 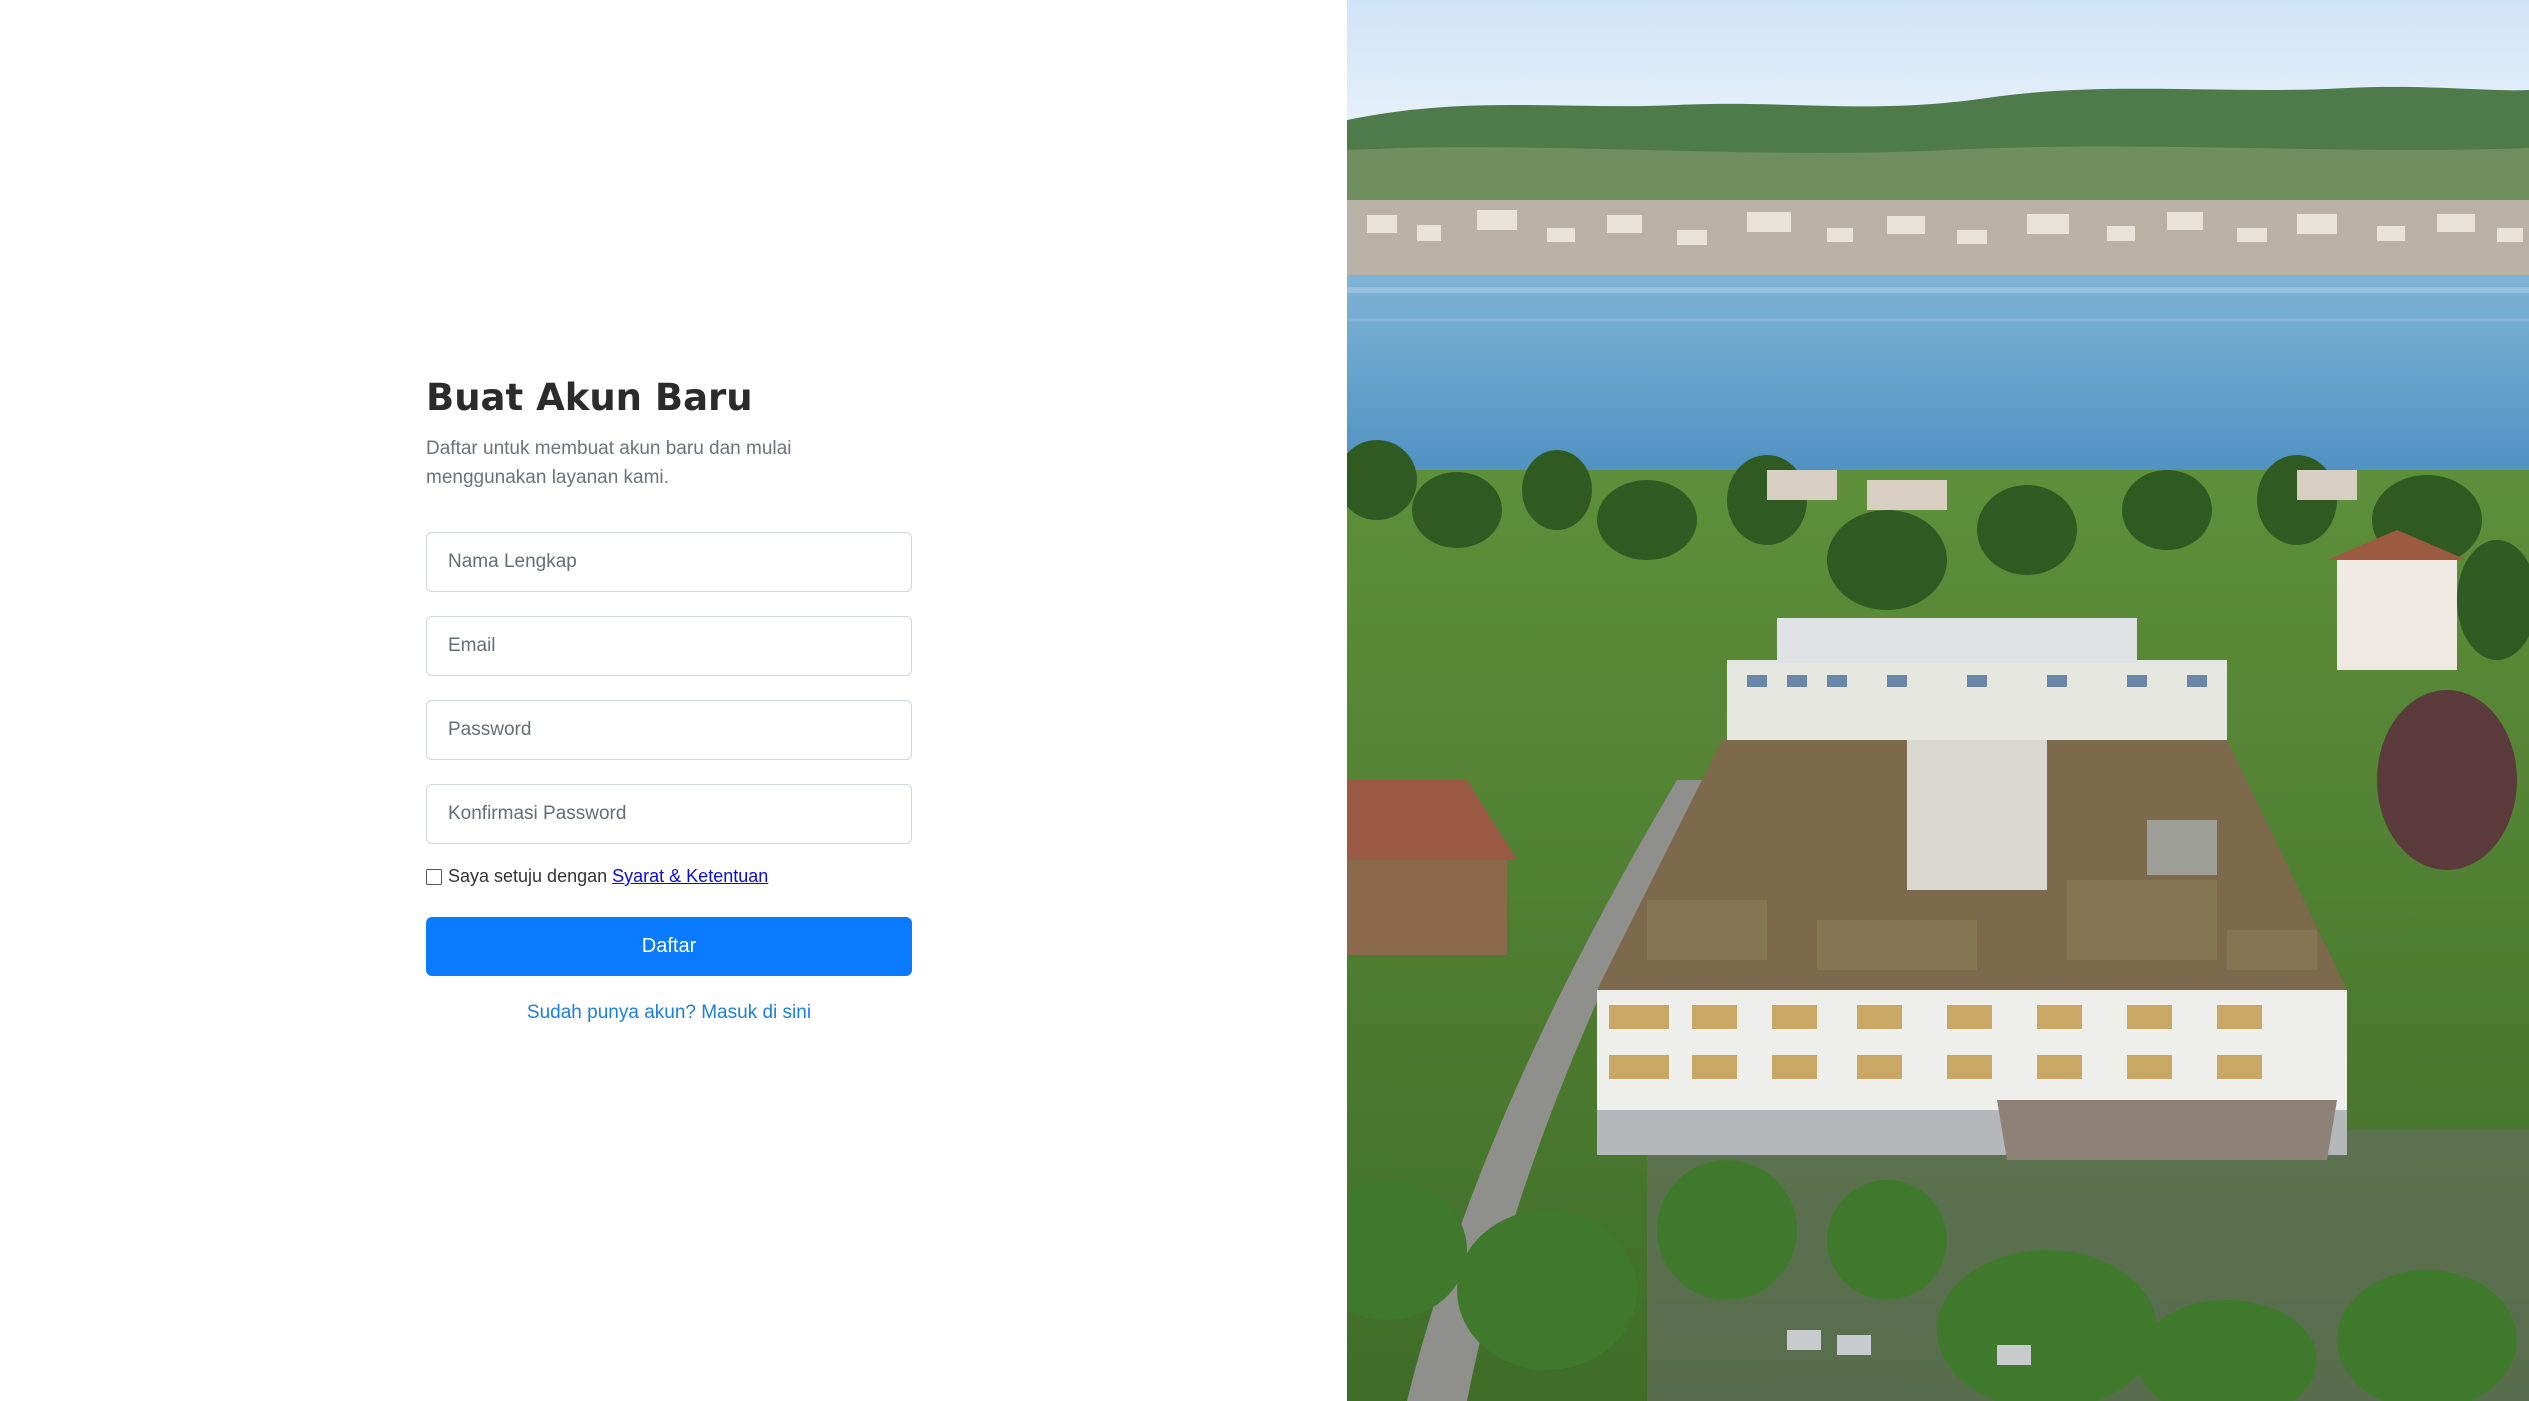 I want to click on email-input, so click(x=669, y=646).